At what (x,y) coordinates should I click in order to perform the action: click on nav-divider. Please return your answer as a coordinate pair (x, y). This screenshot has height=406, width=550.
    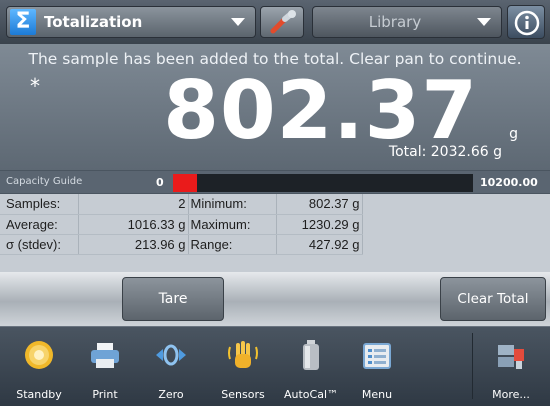
    Looking at the image, I should click on (472, 366).